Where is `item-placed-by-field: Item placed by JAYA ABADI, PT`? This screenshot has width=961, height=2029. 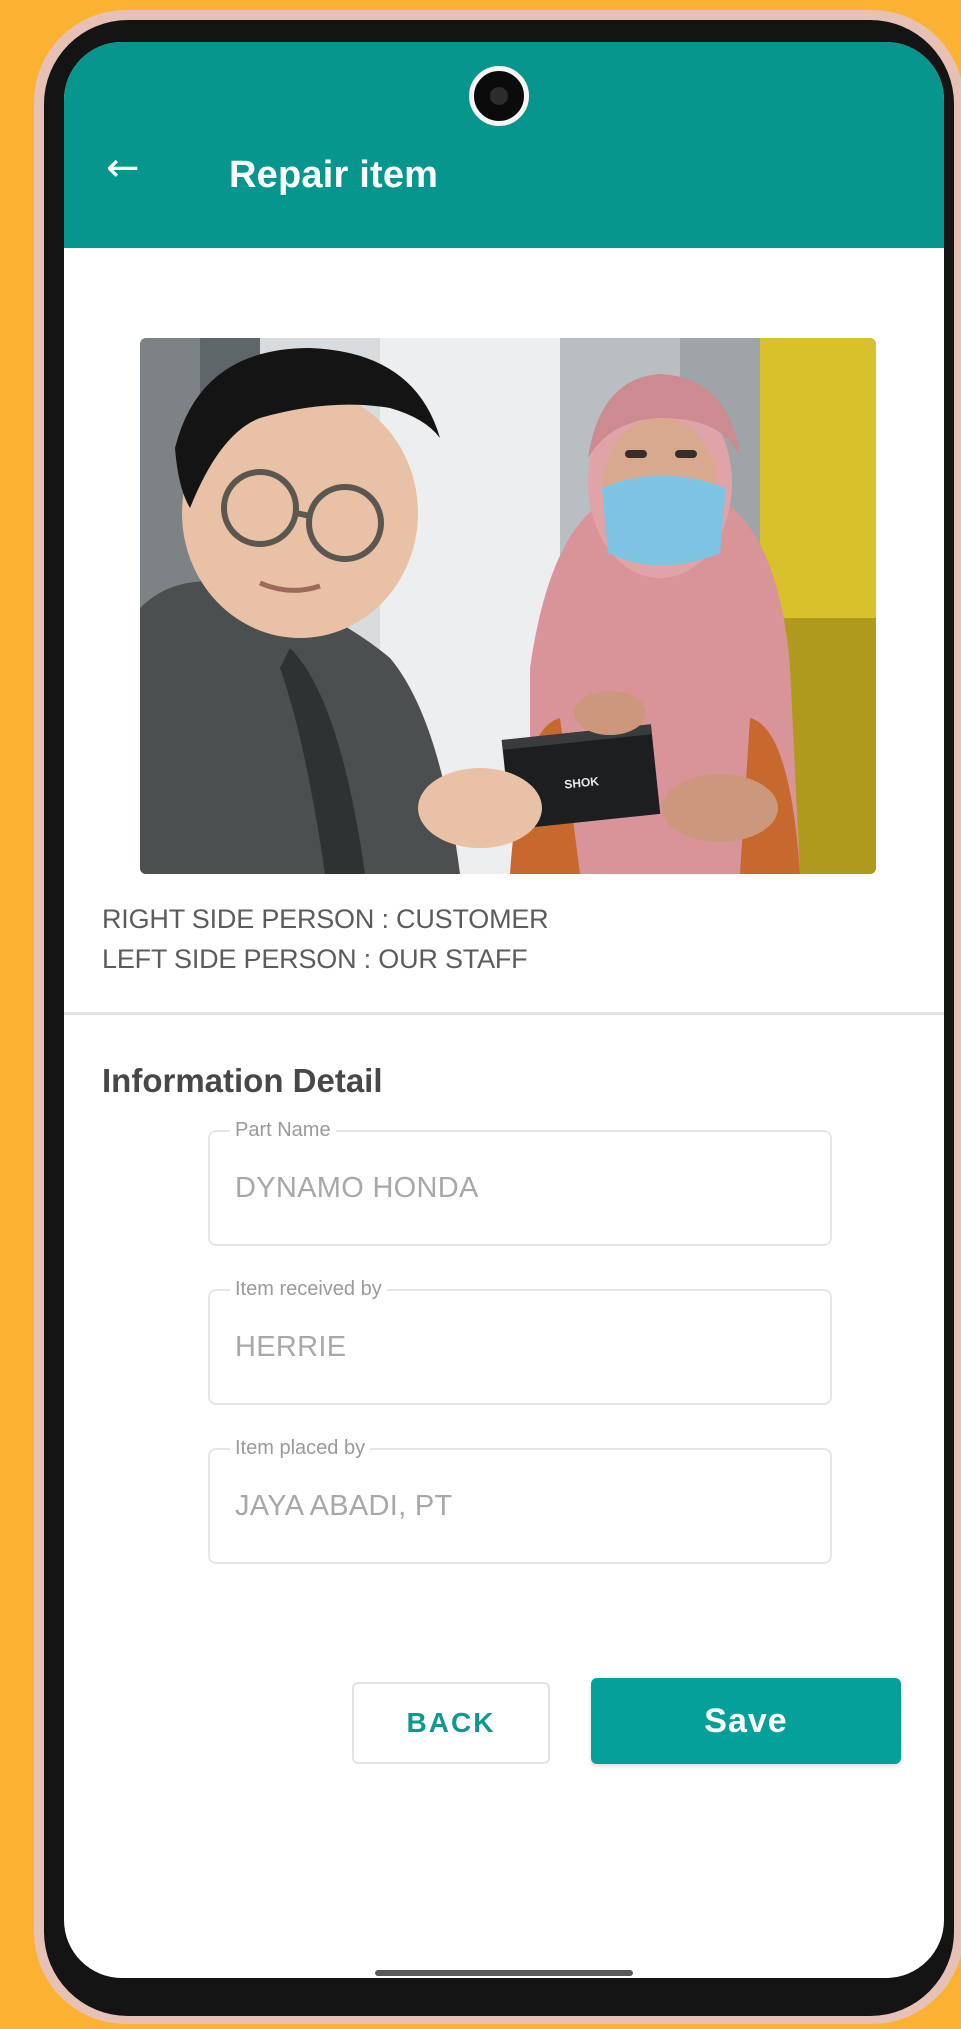
item-placed-by-field: Item placed by JAYA ABADI, PT is located at coordinates (520, 1500).